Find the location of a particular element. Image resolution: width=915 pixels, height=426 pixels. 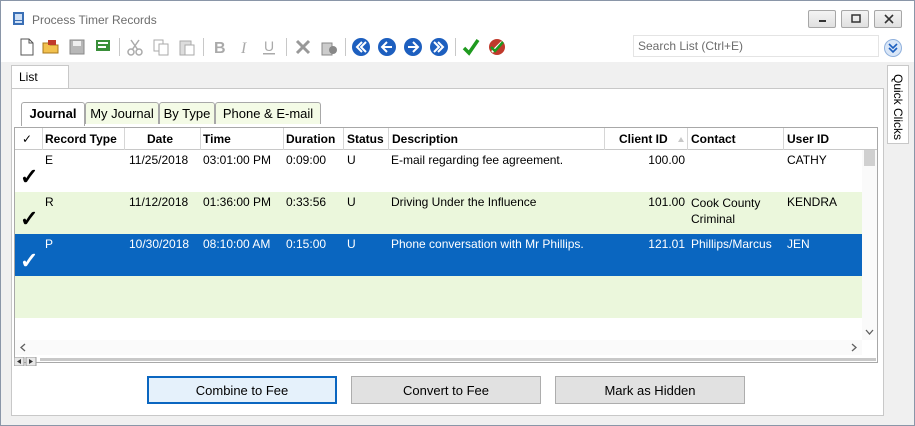

restore-button is located at coordinates (855, 19).